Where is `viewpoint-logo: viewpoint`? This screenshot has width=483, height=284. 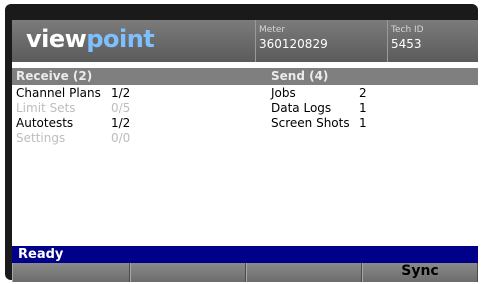 viewpoint-logo: viewpoint is located at coordinates (90, 39).